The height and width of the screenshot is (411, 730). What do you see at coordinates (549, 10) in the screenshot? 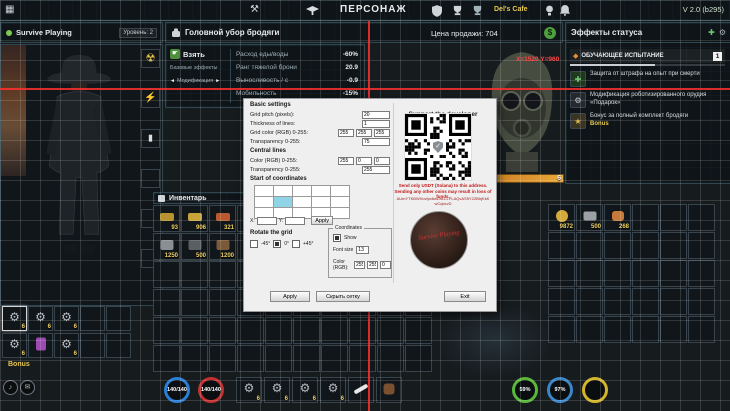
I see `bulb-icon` at bounding box center [549, 10].